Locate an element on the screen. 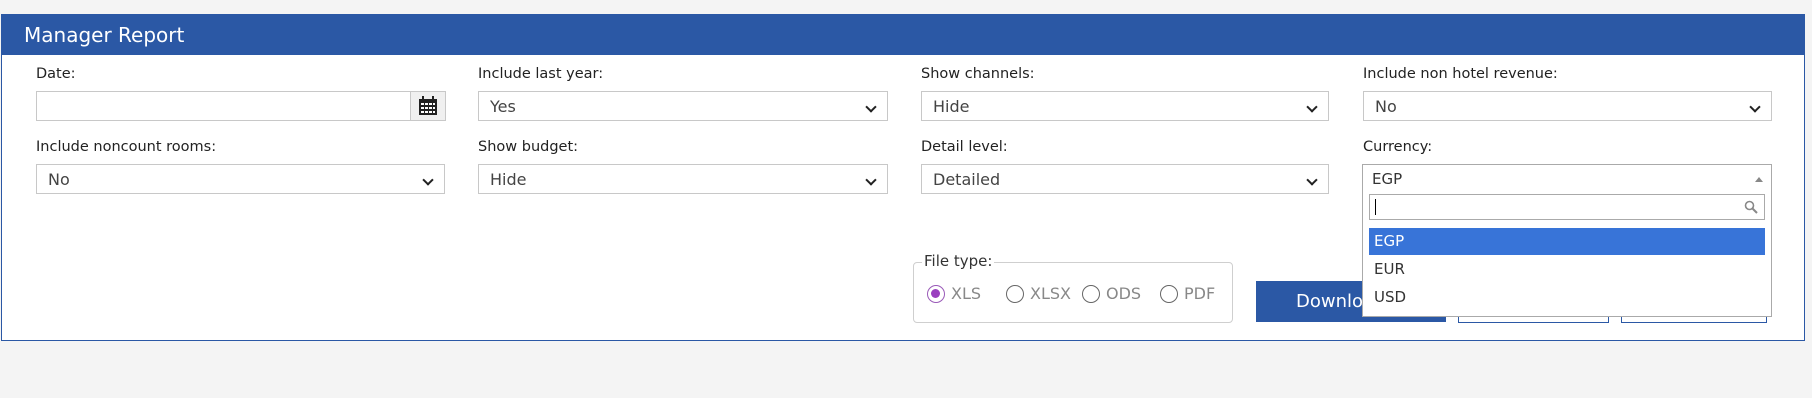 This screenshot has height=398, width=1812. currency-label: Currency: is located at coordinates (1398, 147).